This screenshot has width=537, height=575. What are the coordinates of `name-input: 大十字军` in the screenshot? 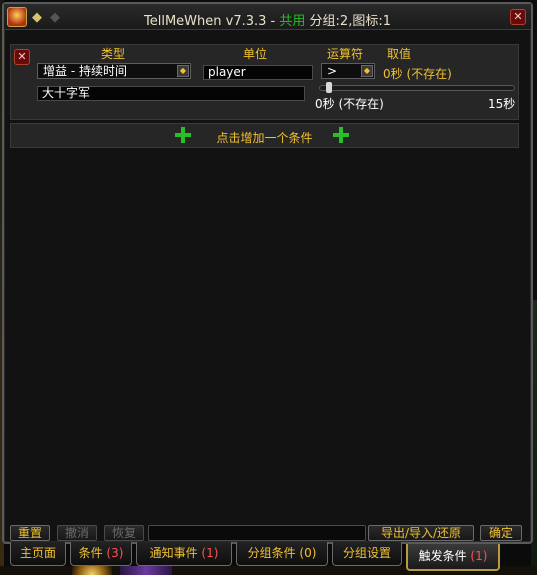 It's located at (171, 93).